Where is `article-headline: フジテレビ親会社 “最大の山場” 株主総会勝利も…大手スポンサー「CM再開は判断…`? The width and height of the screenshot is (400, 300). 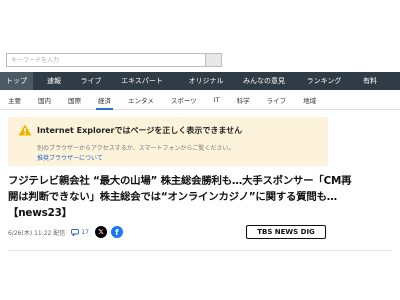
article-headline: フジテレビ親会社 “最大の山場” 株主総会勝利も…大手スポンサー「CM再開は判断… is located at coordinates (180, 197).